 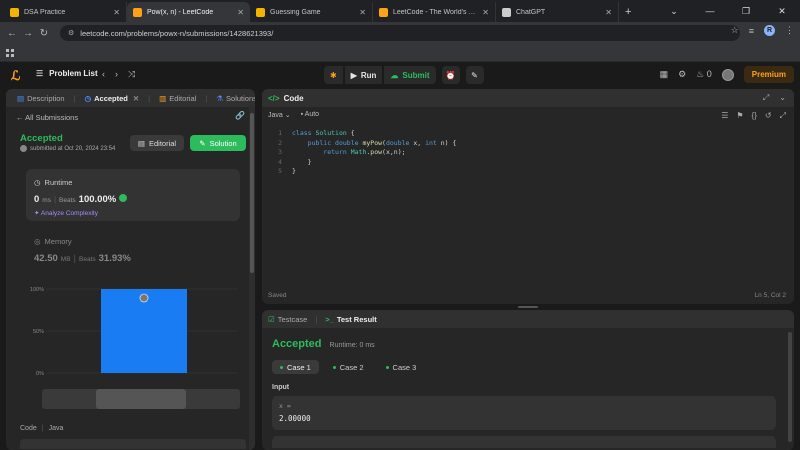 What do you see at coordinates (789, 30) in the screenshot?
I see `browser-menu-icon: ⋮` at bounding box center [789, 30].